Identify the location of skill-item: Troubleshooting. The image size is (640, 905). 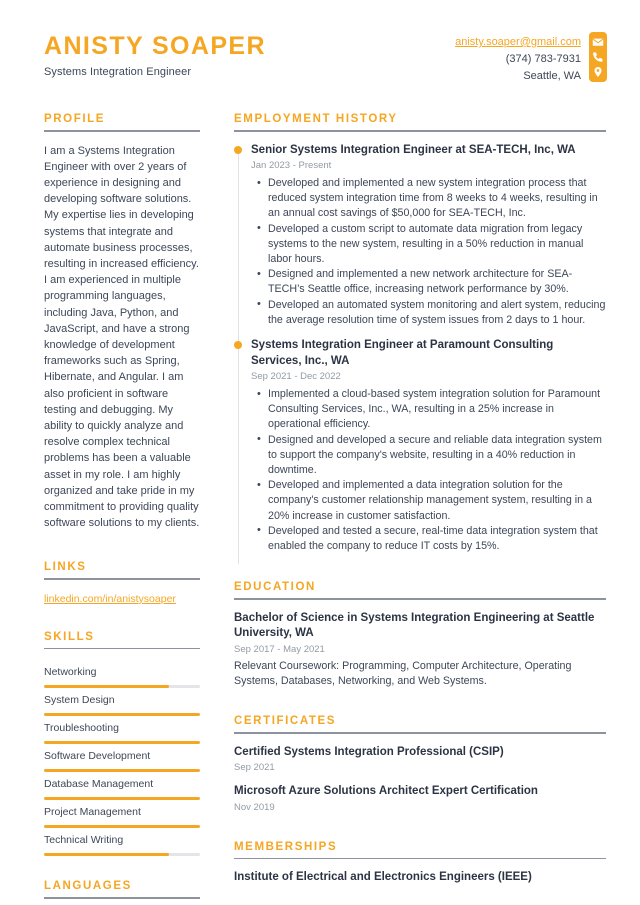
(122, 730).